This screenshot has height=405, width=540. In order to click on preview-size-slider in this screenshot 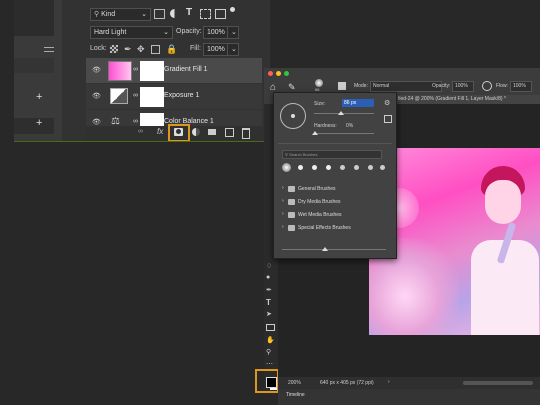, I will do `click(334, 249)`.